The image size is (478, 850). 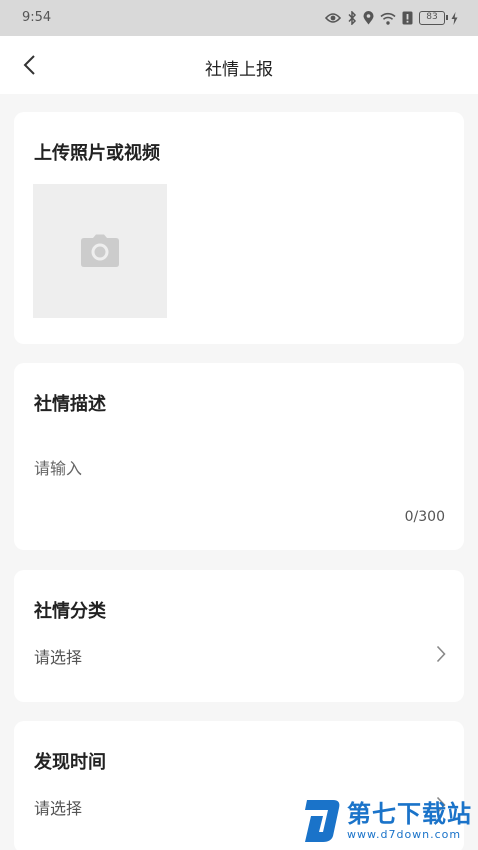 I want to click on watermark: 第七下载站 www.d7down.com, so click(x=387, y=821).